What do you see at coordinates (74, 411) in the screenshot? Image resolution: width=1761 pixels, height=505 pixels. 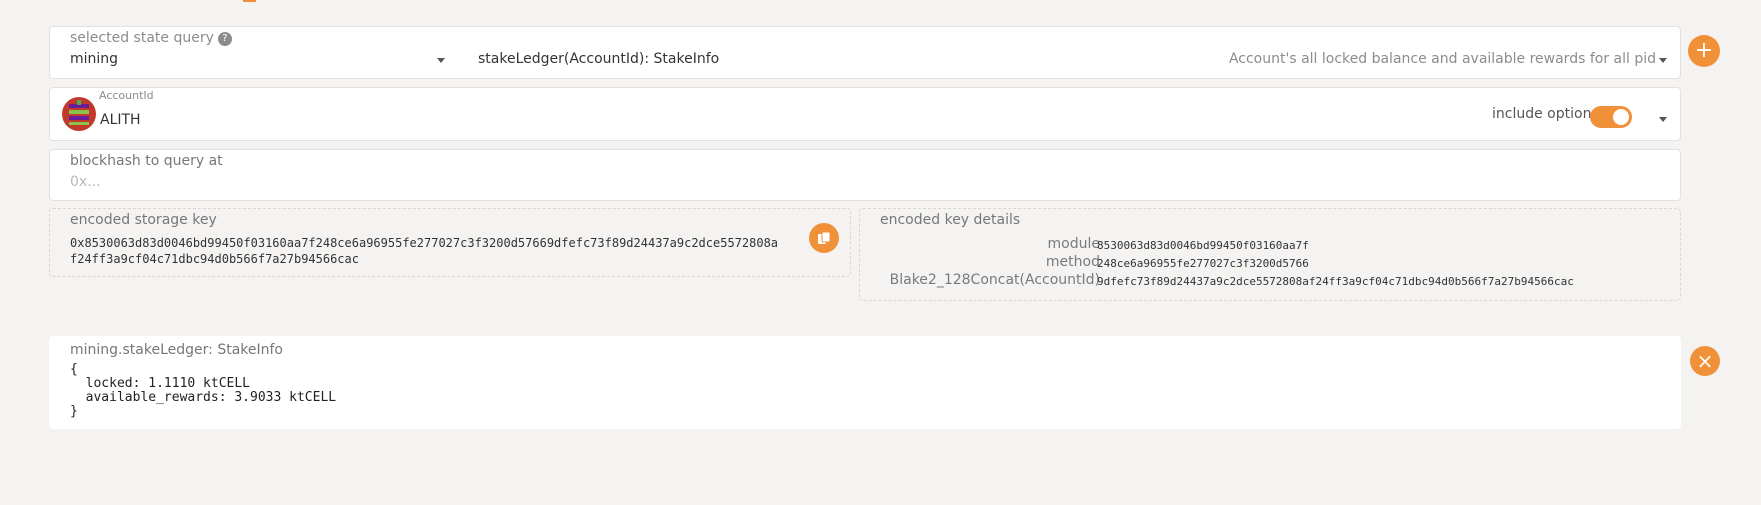 I see `result-close-brace: }` at bounding box center [74, 411].